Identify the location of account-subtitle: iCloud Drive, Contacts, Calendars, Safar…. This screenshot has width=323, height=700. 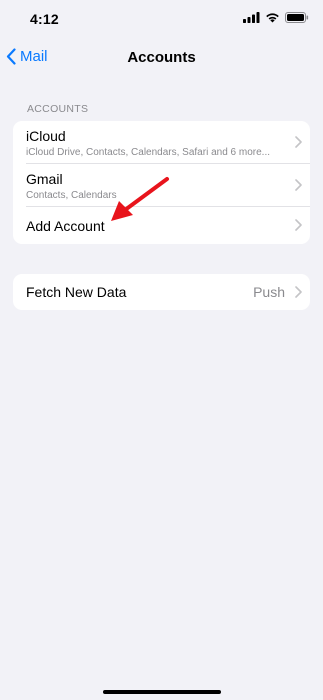
(148, 152).